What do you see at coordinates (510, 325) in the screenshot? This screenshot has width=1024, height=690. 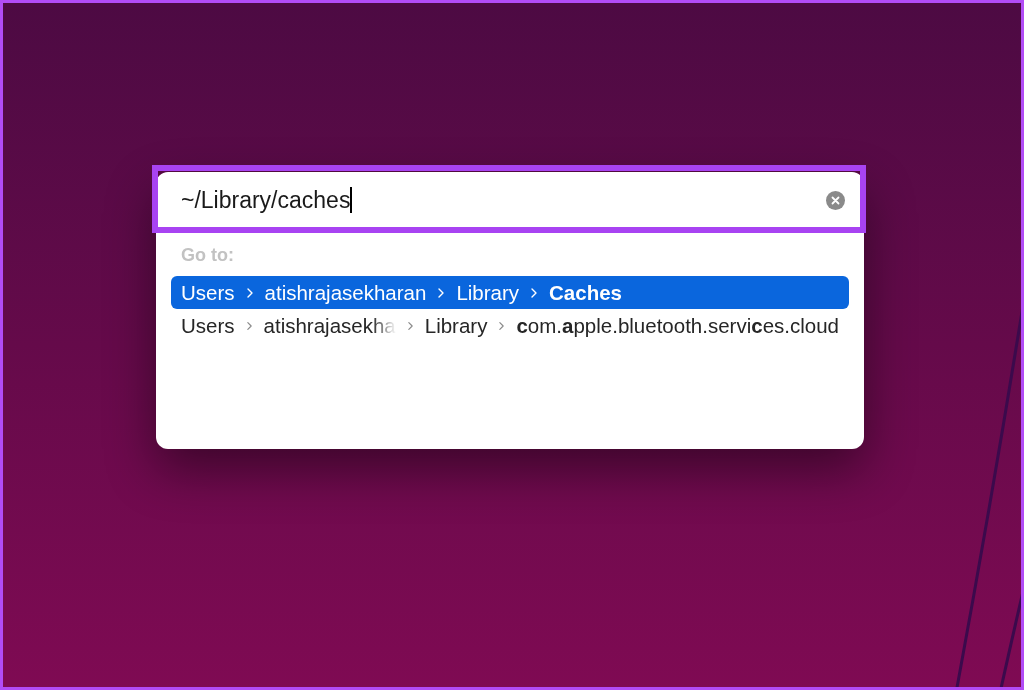 I see `result-row: Users atishrajasekha Library com.apple.bluetooth.services.cloud` at bounding box center [510, 325].